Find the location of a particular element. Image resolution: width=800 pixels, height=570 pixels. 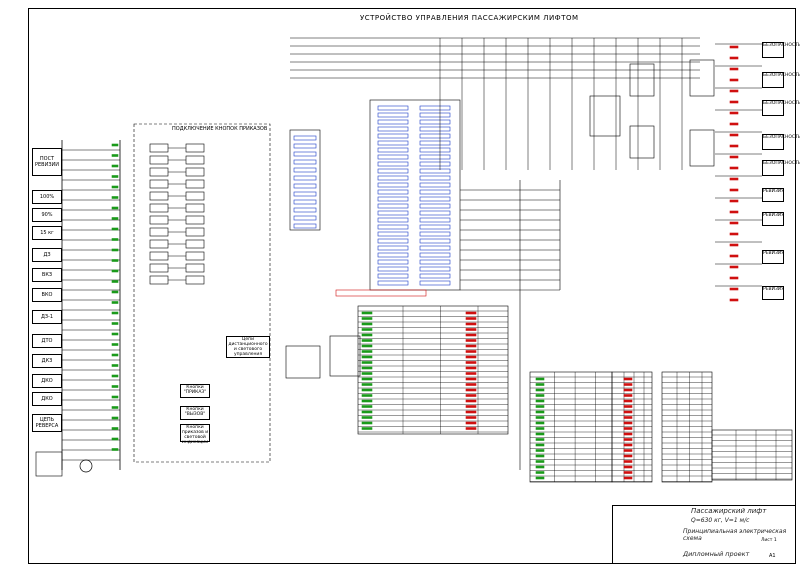

side-label-90: 90% is located at coordinates (47, 215).